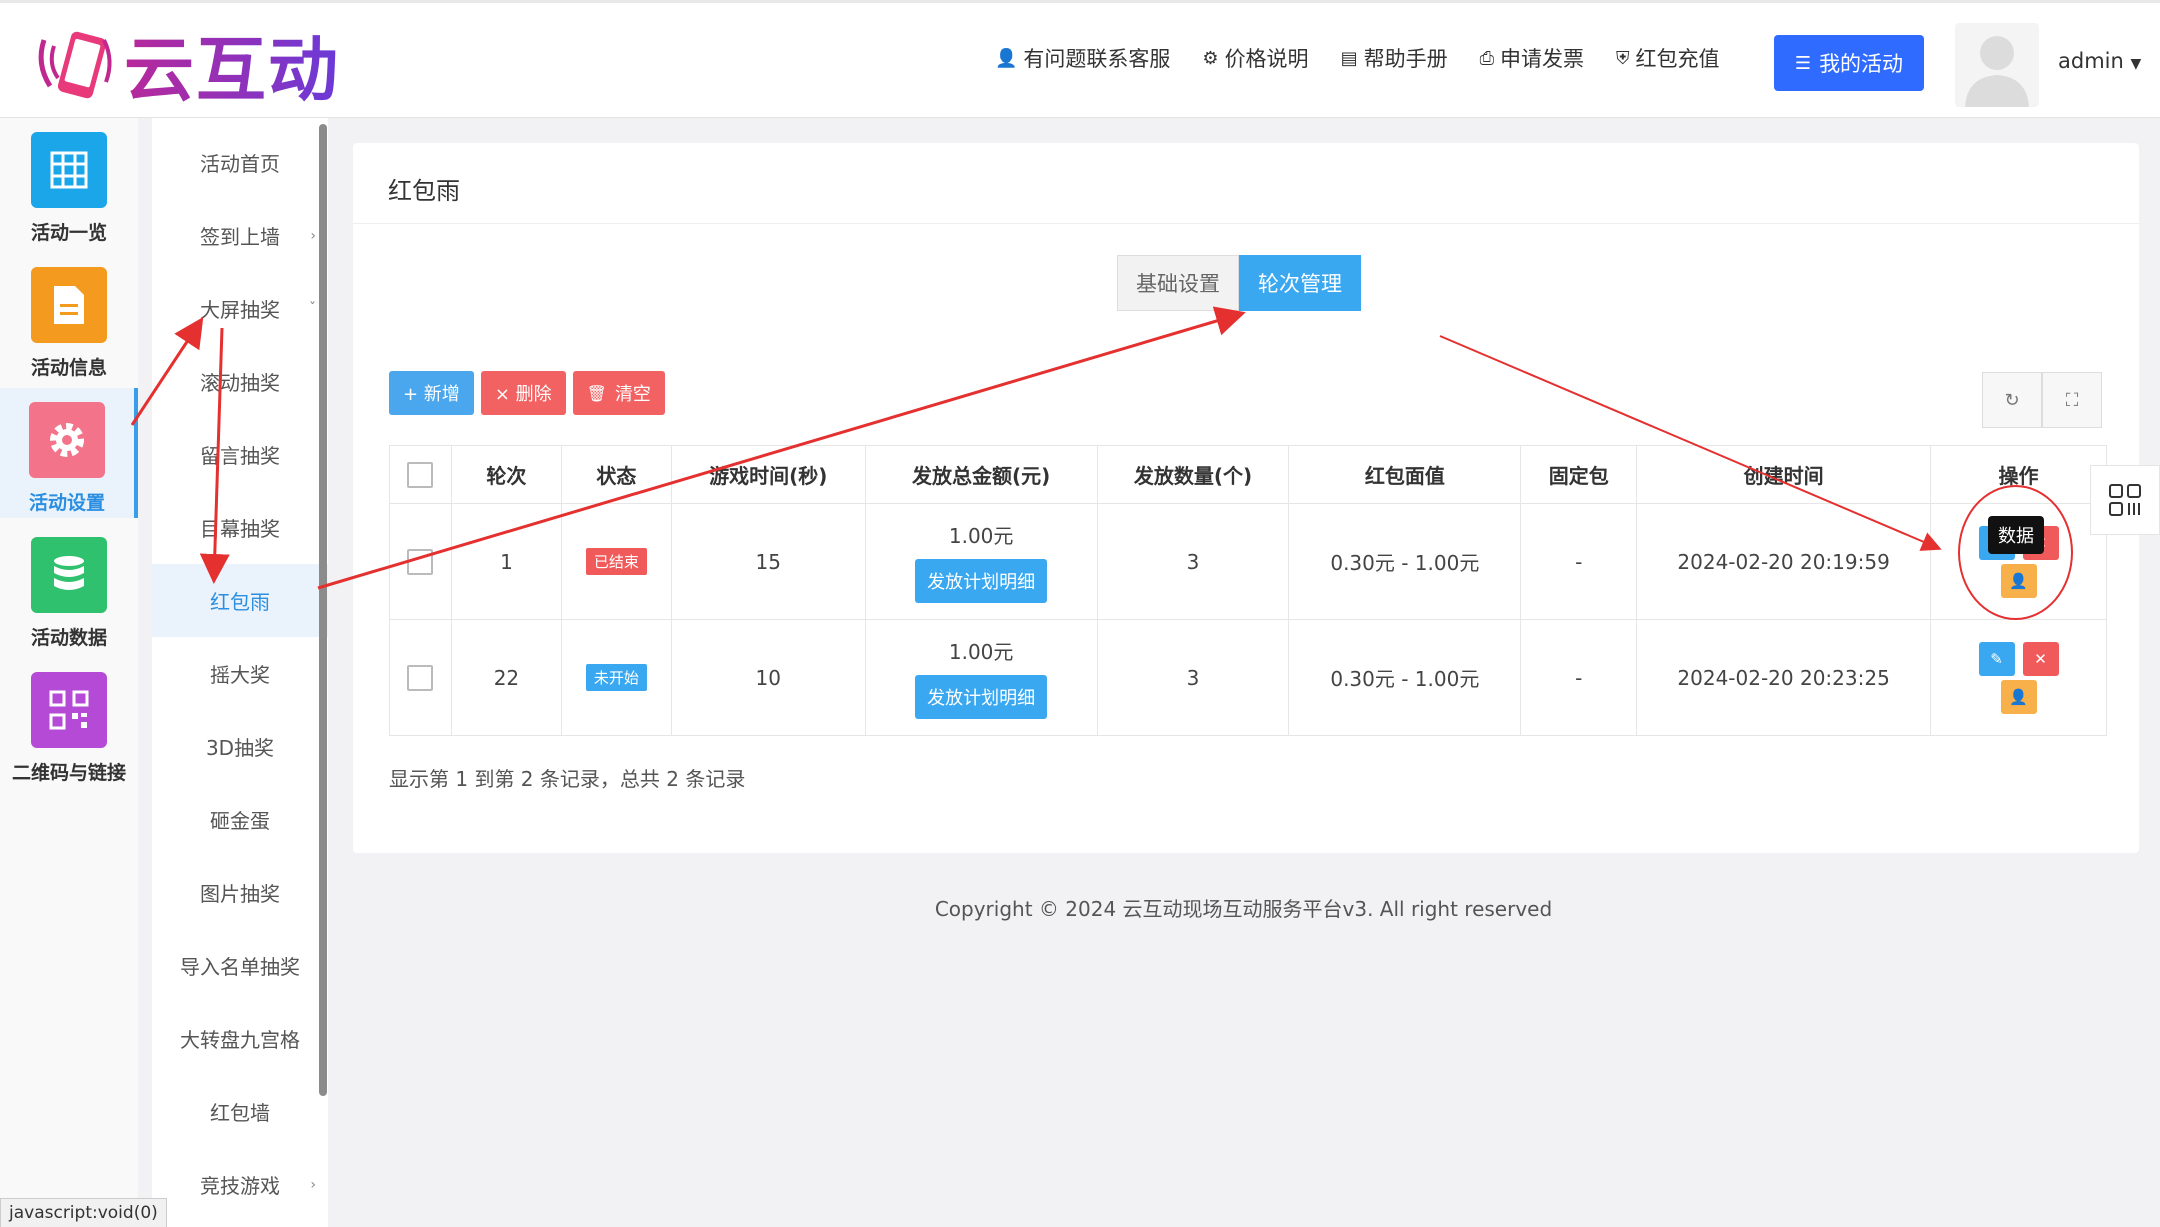 The image size is (2160, 1227). I want to click on sidebar-item-activity-data: 活动数据, so click(69, 588).